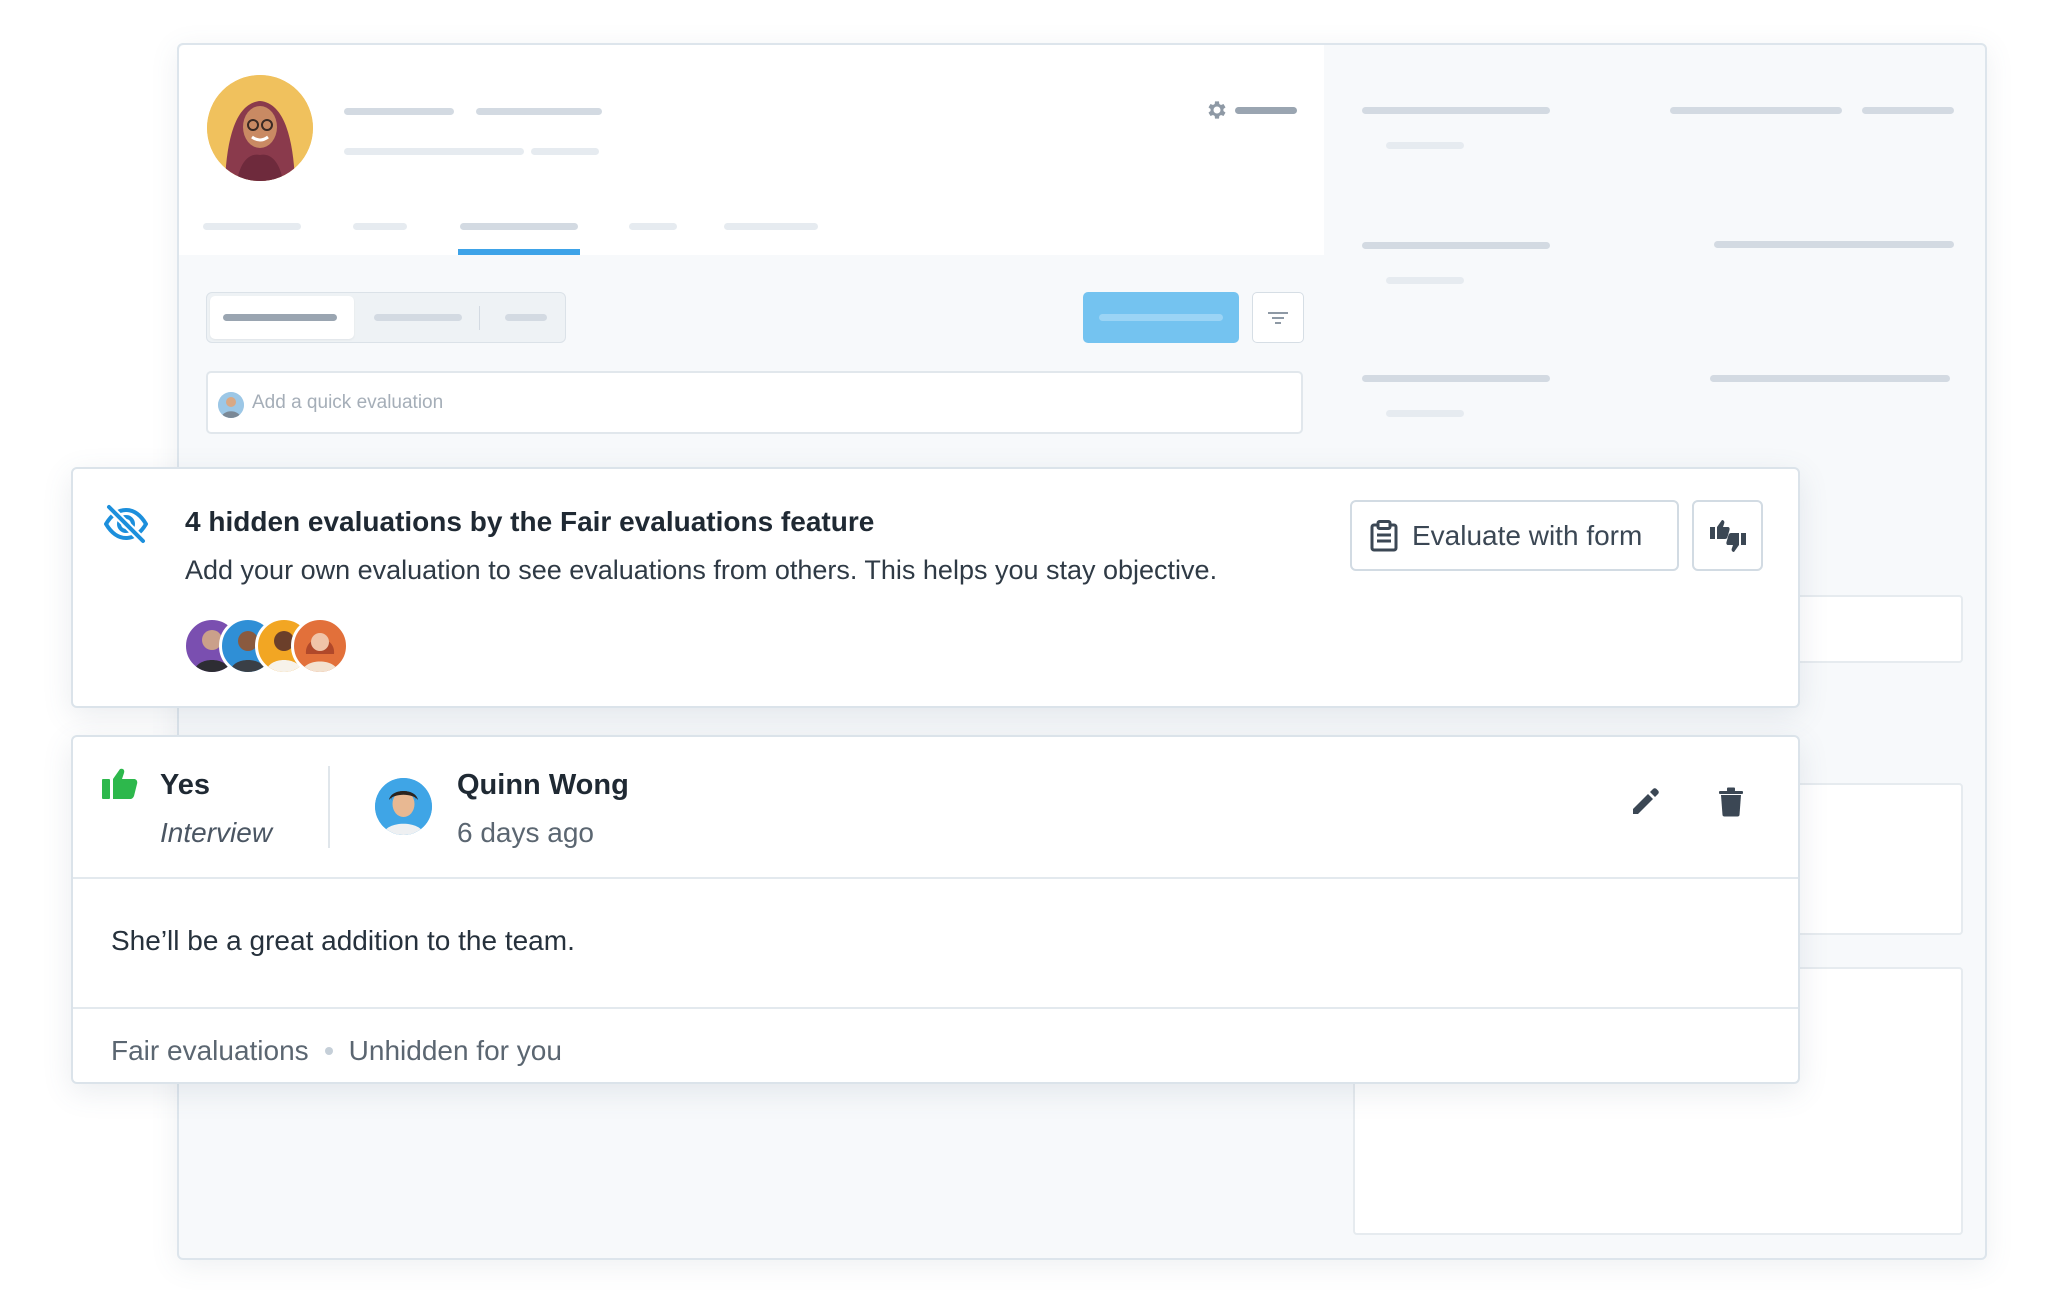 Image resolution: width=2048 pixels, height=1306 pixels. Describe the element at coordinates (1384, 535) in the screenshot. I see `clipboard-icon` at that location.